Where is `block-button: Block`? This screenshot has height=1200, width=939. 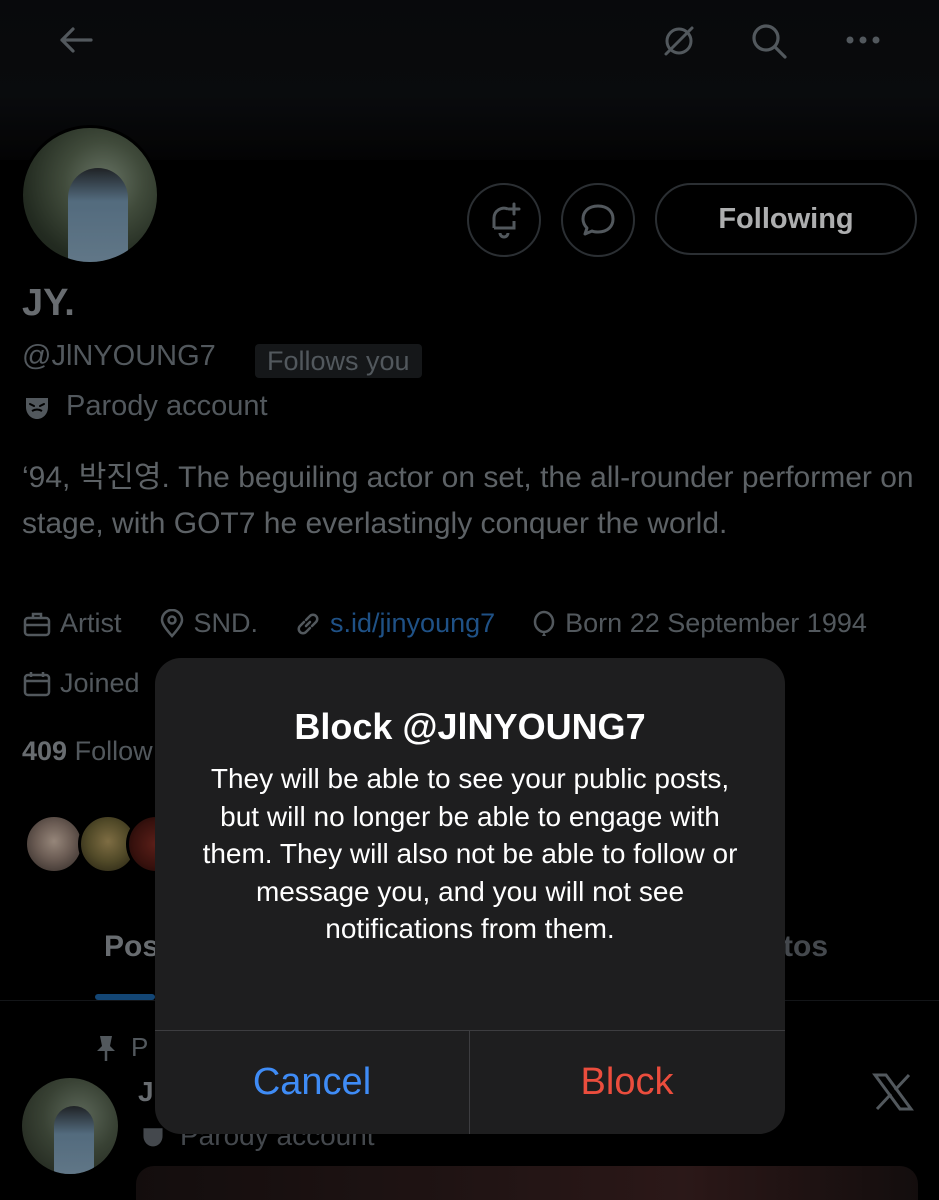 block-button: Block is located at coordinates (627, 1082).